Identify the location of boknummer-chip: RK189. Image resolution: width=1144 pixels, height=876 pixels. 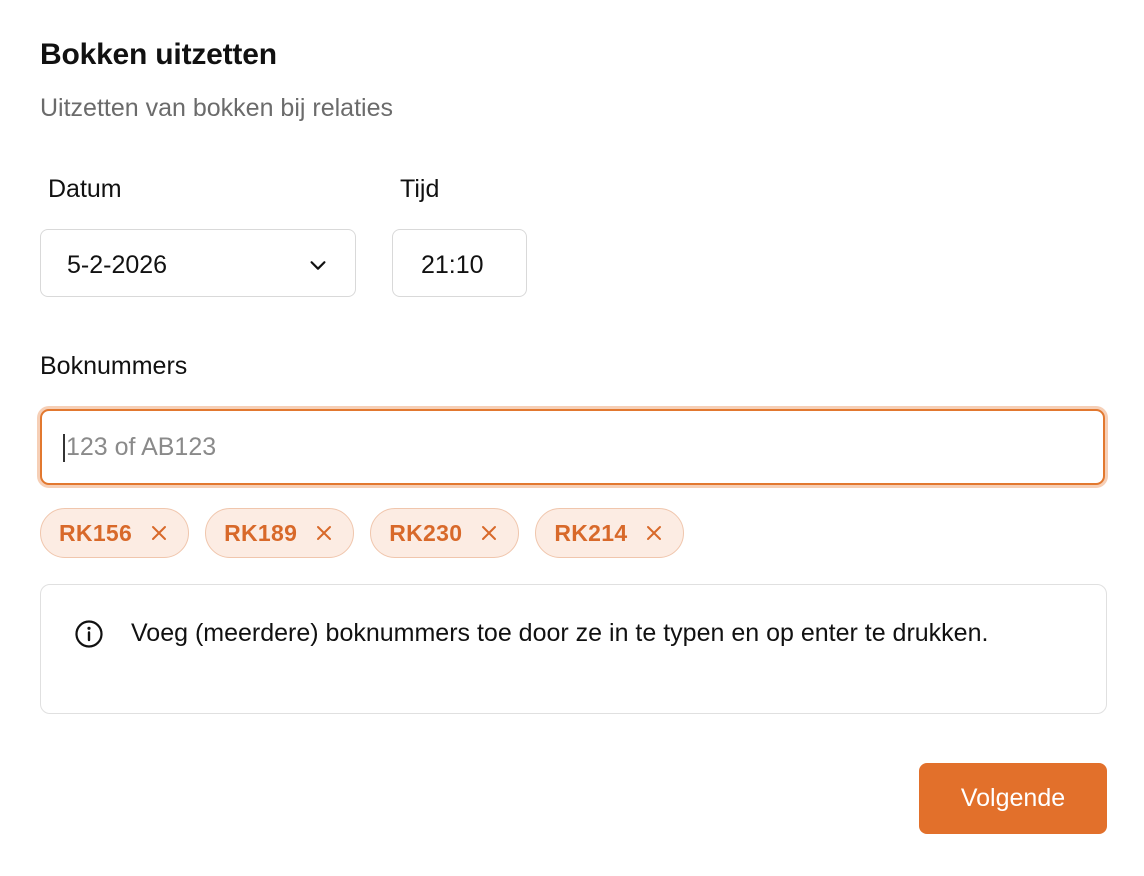
(280, 533).